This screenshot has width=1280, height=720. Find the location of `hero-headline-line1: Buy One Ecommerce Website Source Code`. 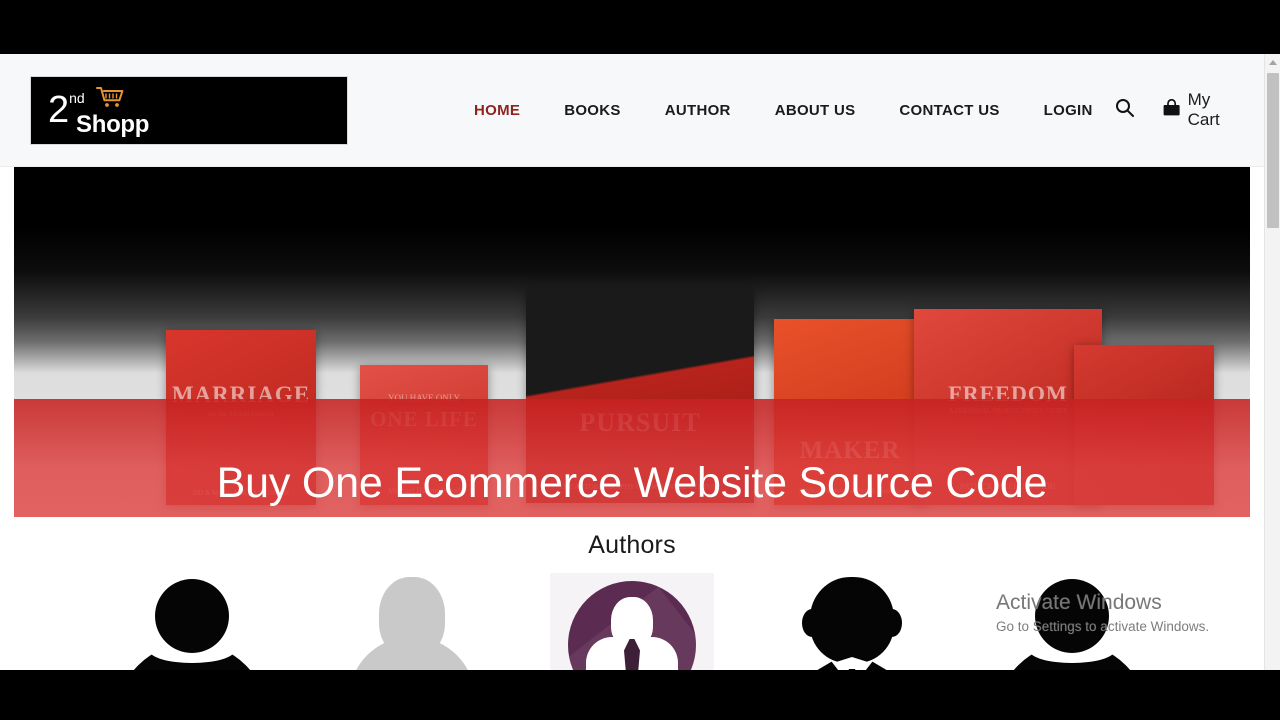

hero-headline-line1: Buy One Ecommerce Website Source Code is located at coordinates (632, 483).